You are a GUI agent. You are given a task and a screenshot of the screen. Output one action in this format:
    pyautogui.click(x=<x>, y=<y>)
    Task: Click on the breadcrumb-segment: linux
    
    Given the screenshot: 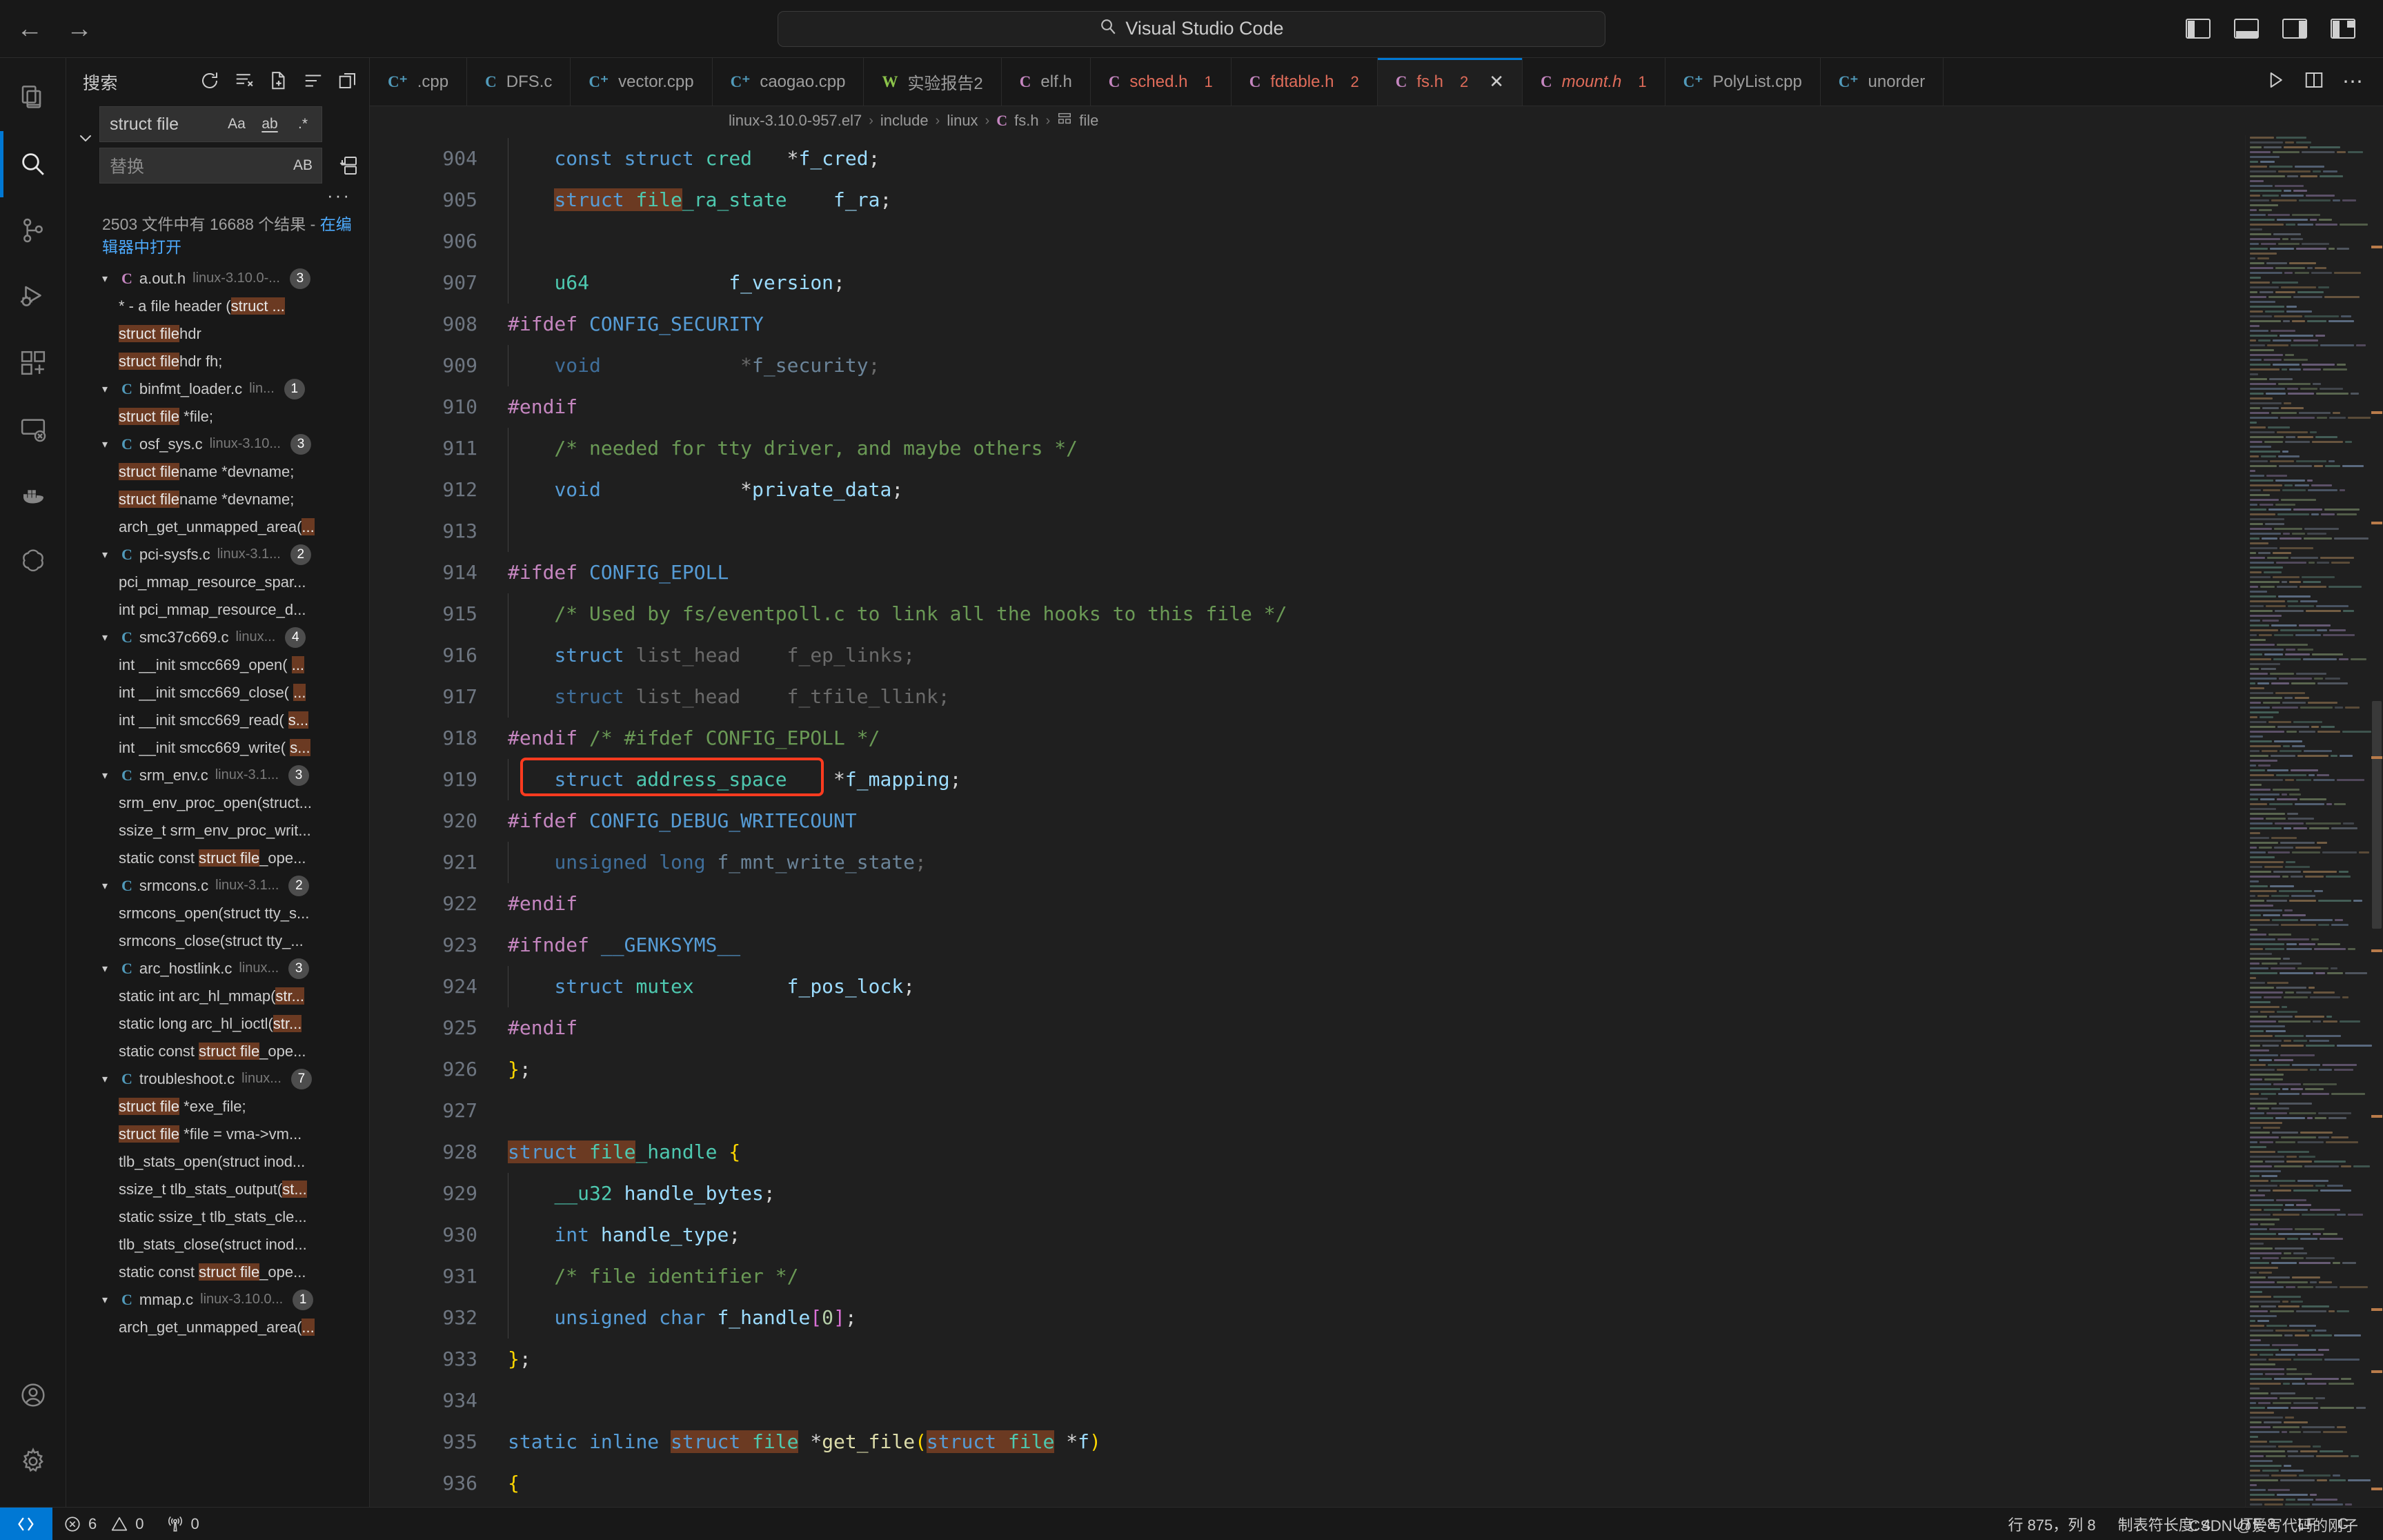 What is the action you would take?
    pyautogui.click(x=962, y=121)
    